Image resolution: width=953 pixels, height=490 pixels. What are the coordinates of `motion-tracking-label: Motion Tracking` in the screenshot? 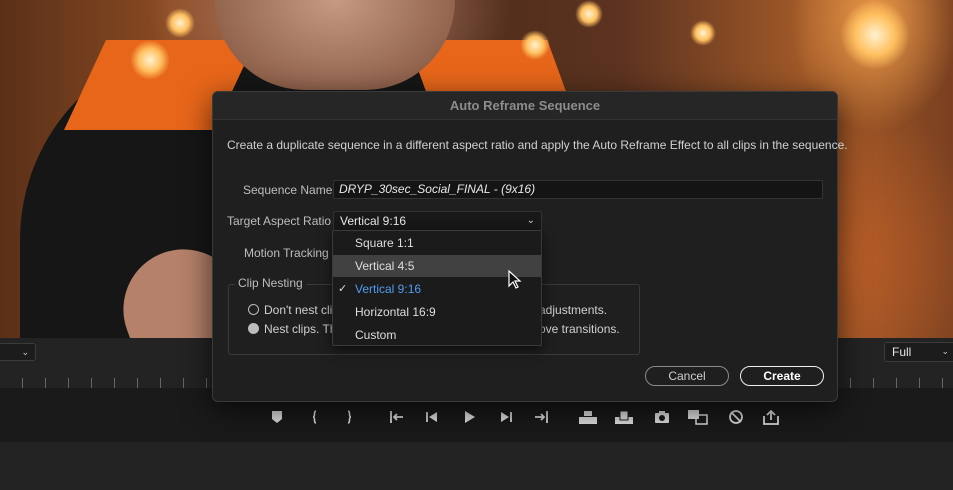 It's located at (286, 253).